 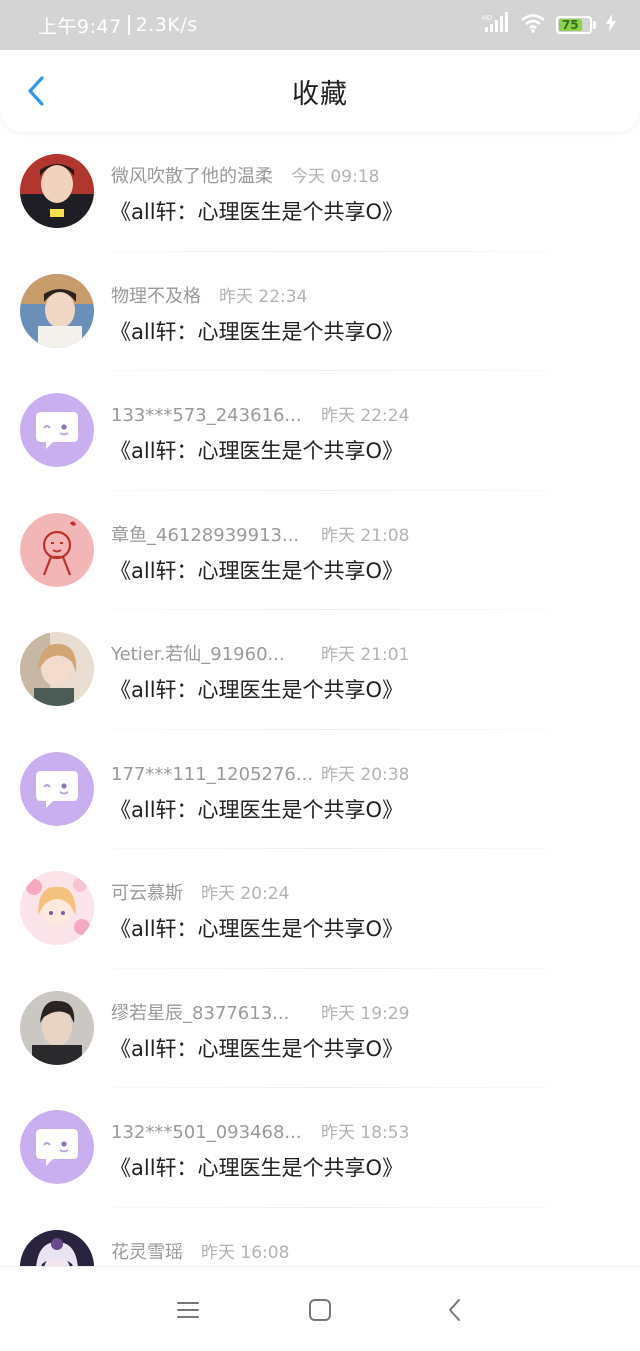 I want to click on item-meta: 缪若星辰_8377613... 昨天 19:29, so click(x=260, y=1012).